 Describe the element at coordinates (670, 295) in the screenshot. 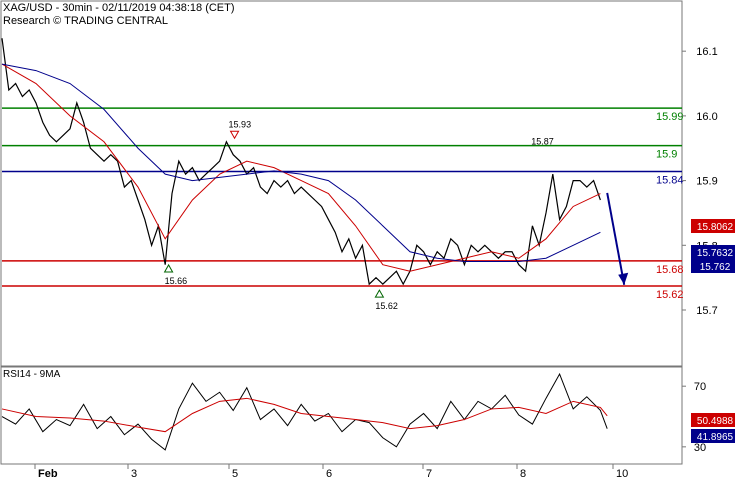

I see `level-label: 15.62` at that location.